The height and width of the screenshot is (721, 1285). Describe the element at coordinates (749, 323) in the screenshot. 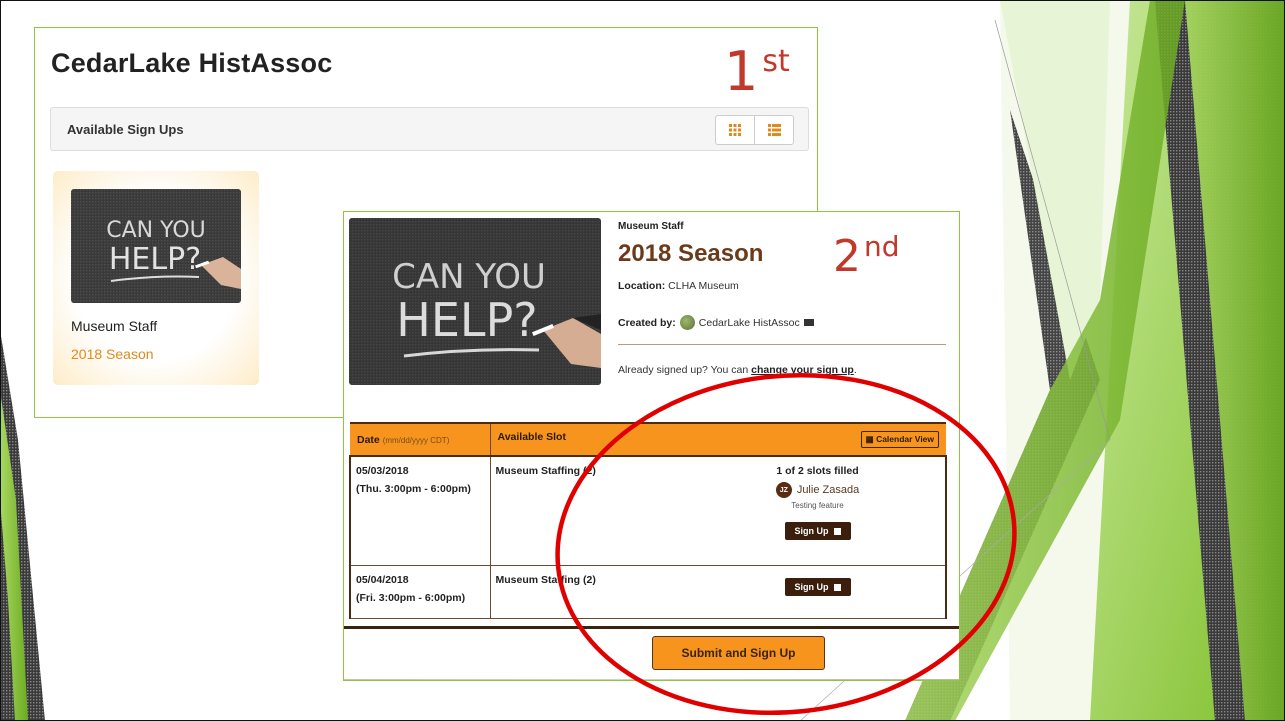

I see `creator-name: CedarLake HistAssoc` at that location.